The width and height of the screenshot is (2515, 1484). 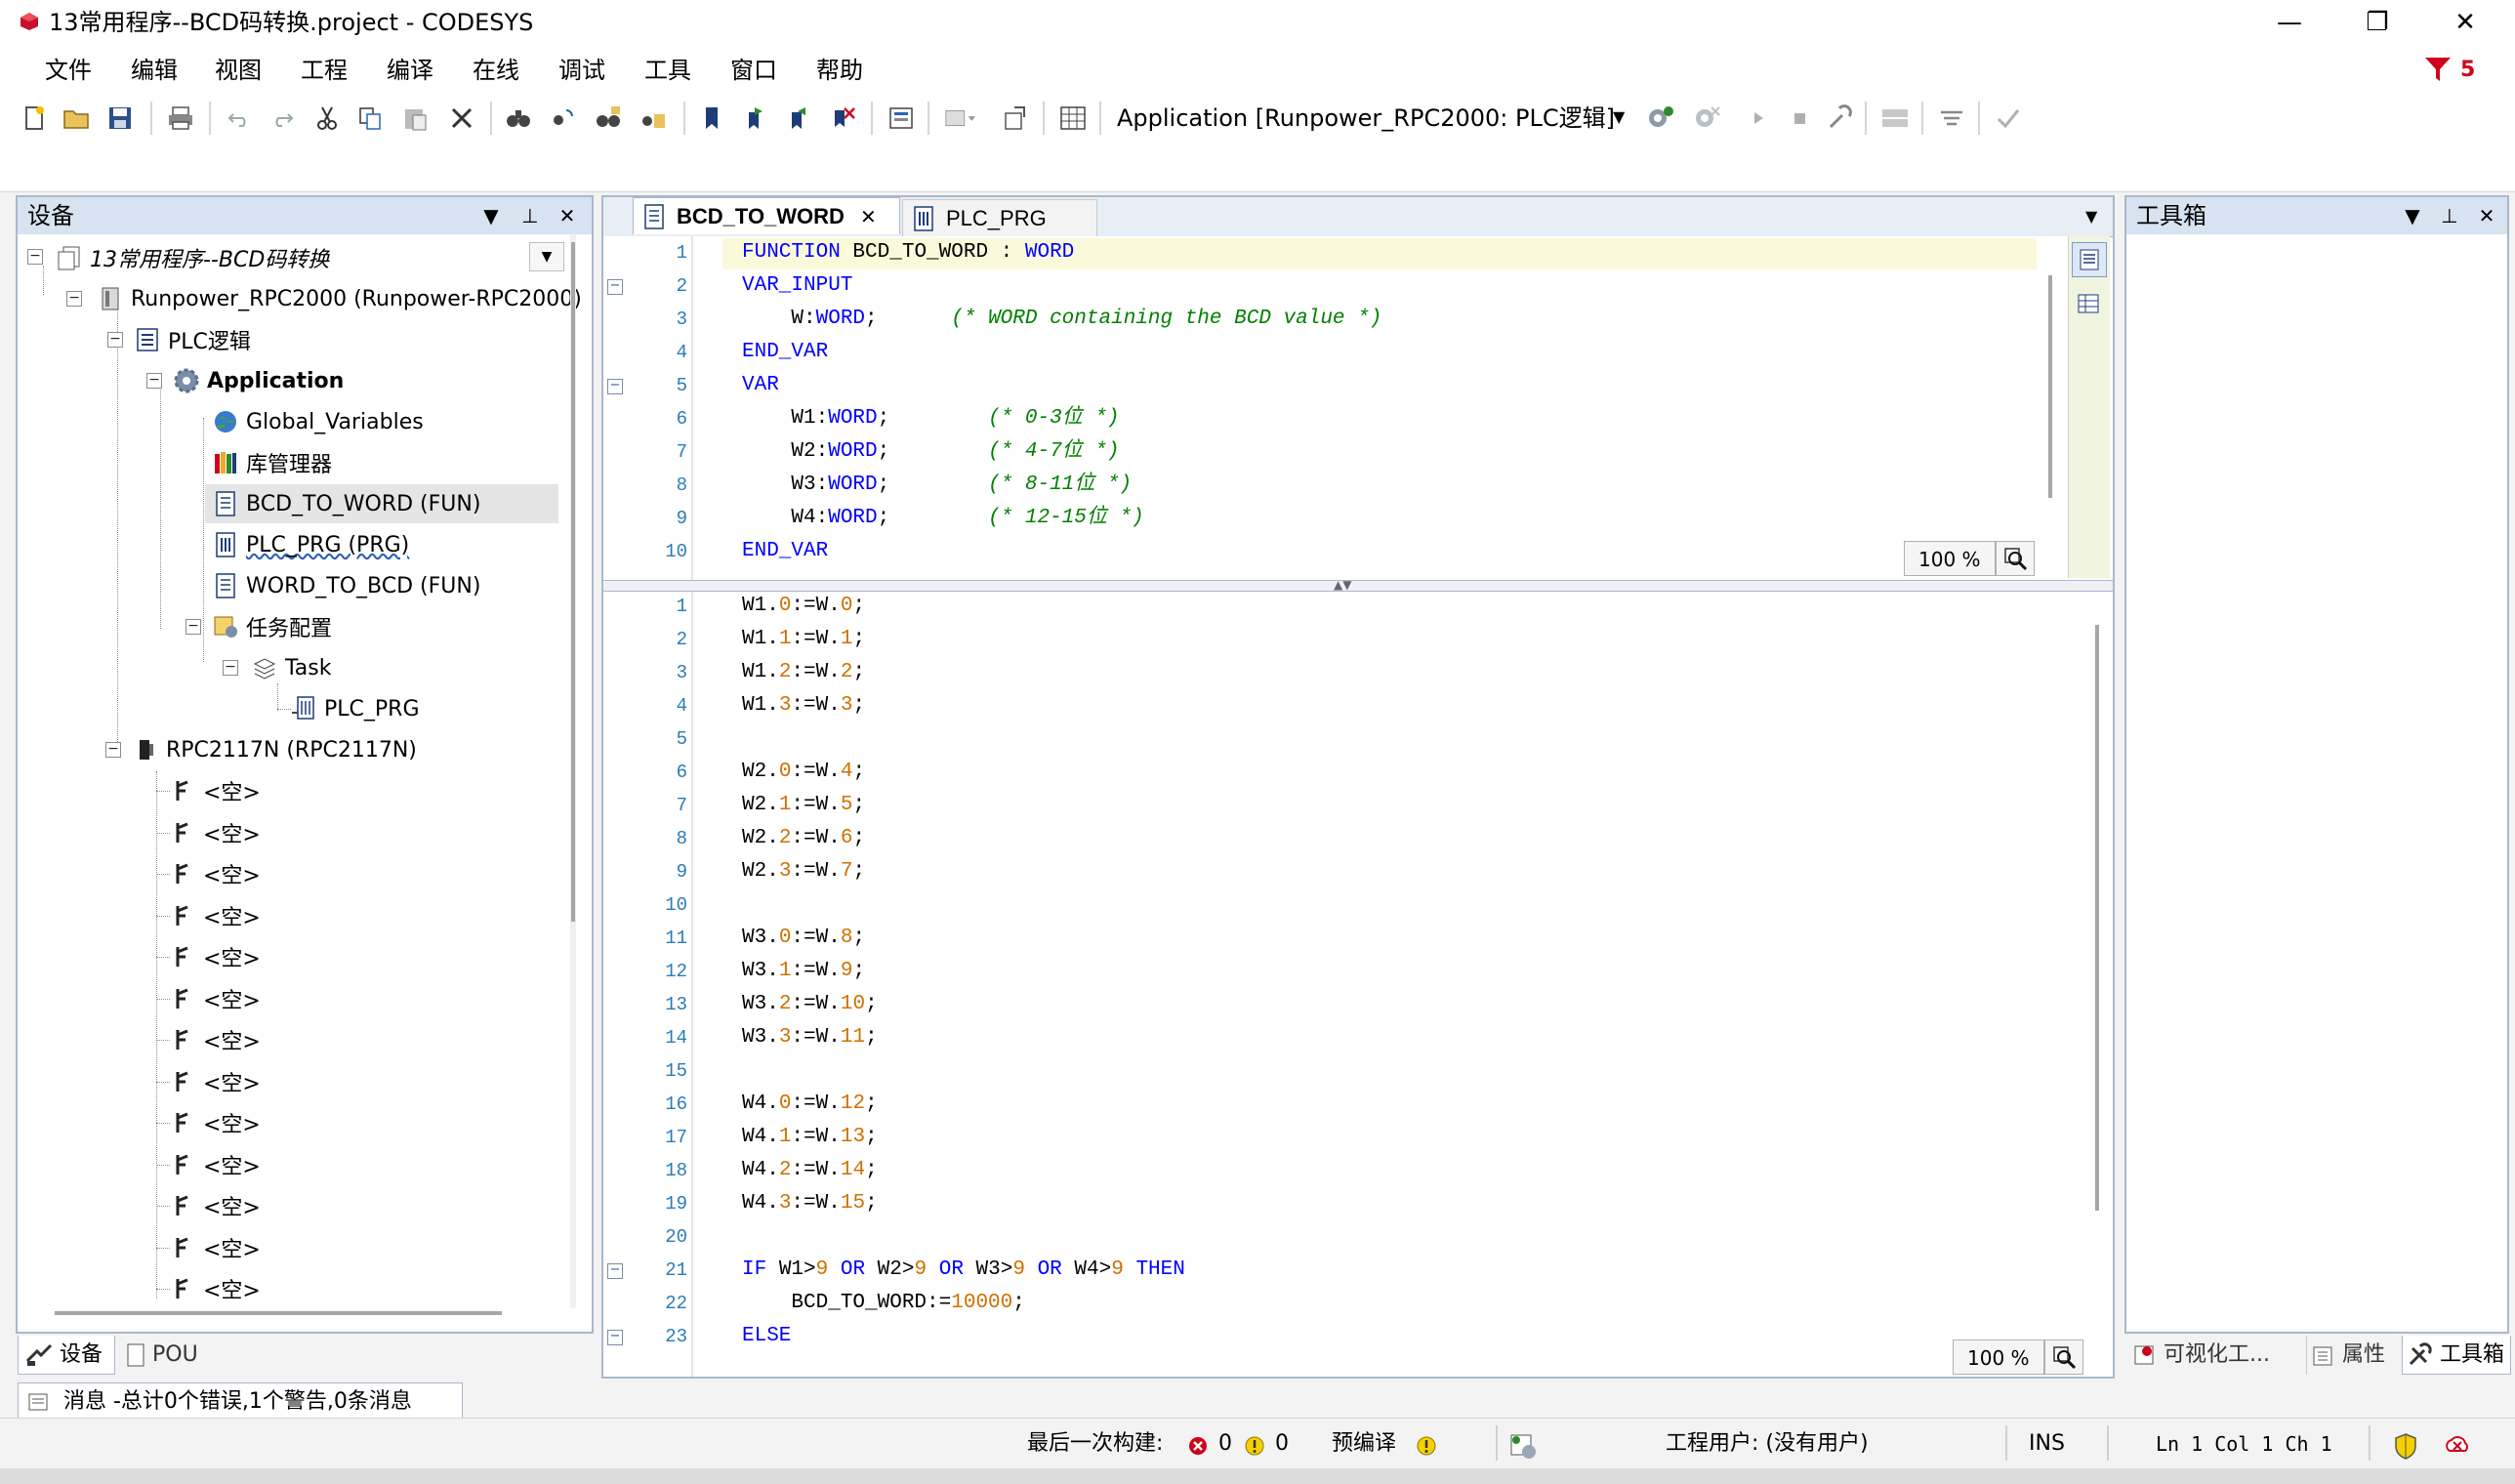 I want to click on code-line: W3.1:=W.9;, so click(x=804, y=972).